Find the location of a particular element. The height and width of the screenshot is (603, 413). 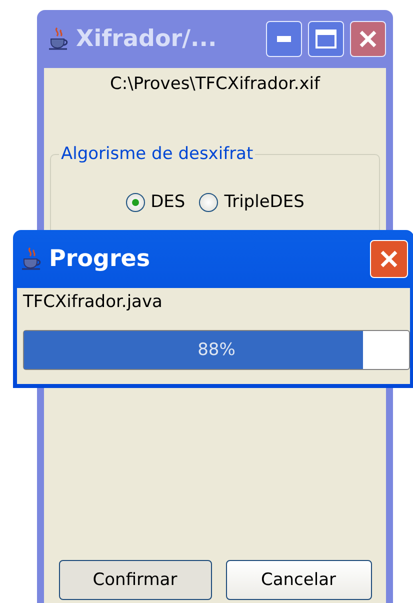

maximize-button is located at coordinates (326, 39).